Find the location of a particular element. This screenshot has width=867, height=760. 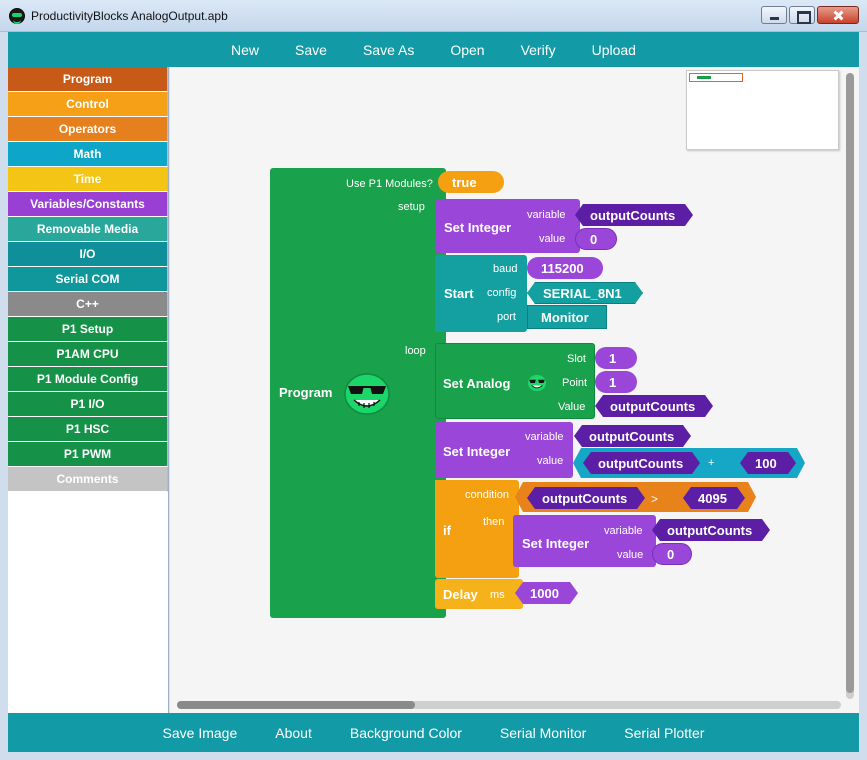

compare-right-operand: 4095 is located at coordinates (714, 498).